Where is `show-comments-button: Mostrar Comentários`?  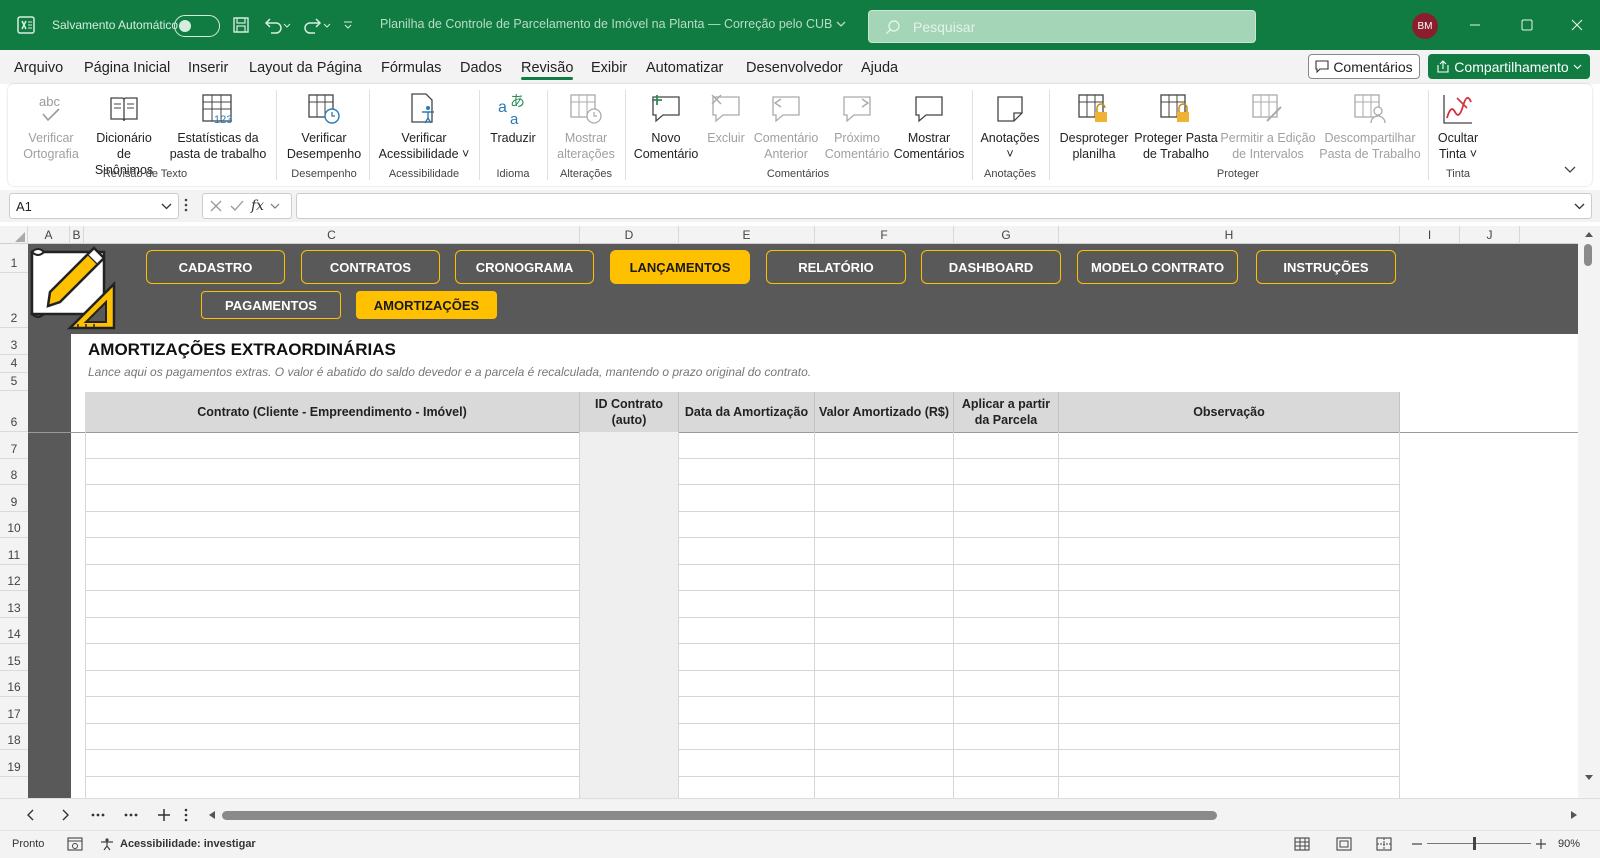
show-comments-button: Mostrar Comentários is located at coordinates (929, 125).